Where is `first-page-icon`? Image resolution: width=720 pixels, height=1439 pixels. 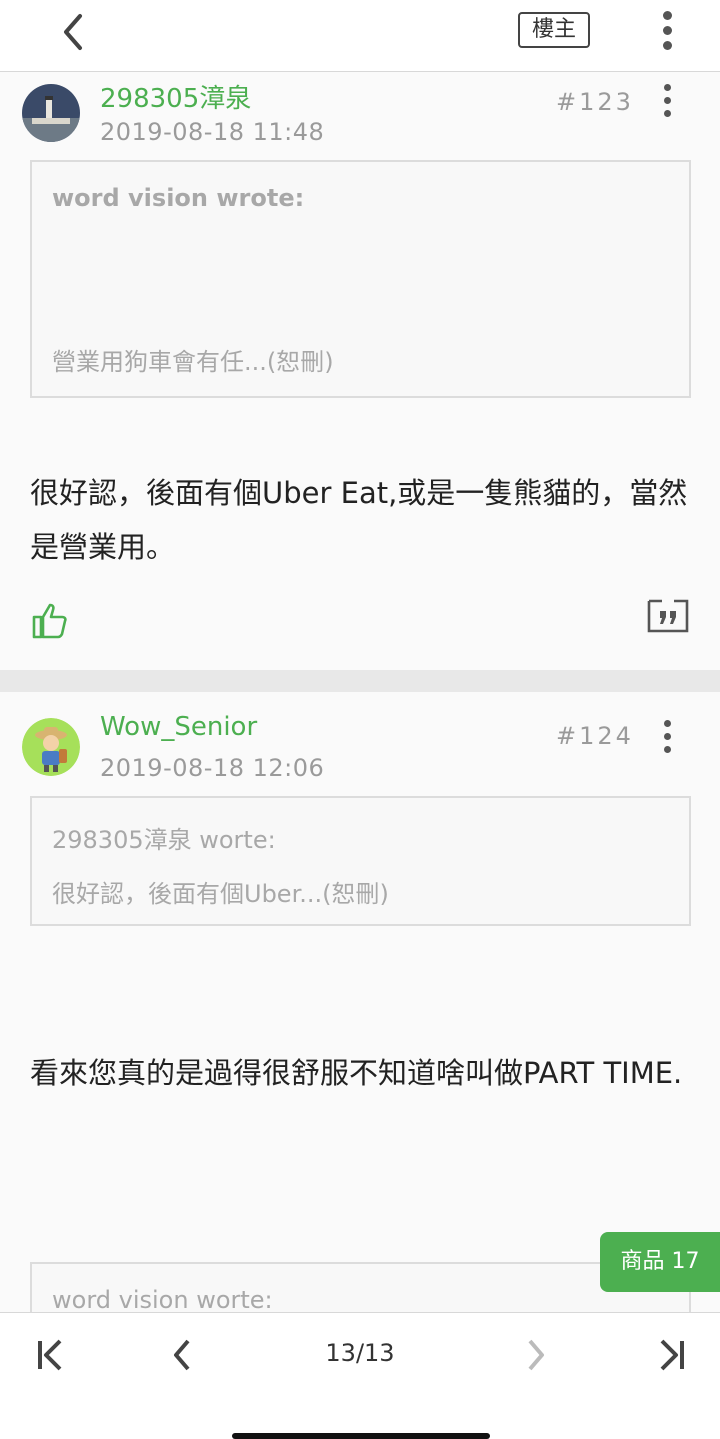
first-page-icon is located at coordinates (52, 1355).